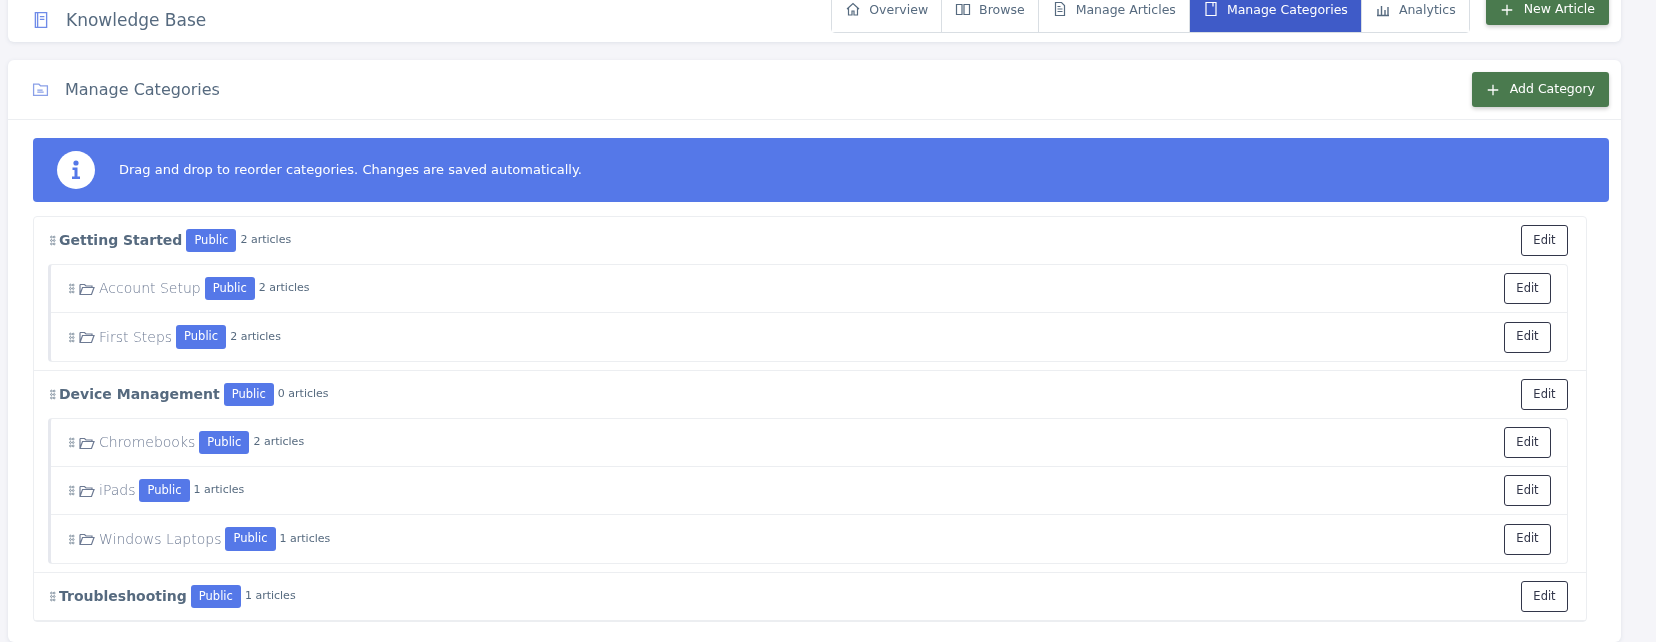  I want to click on page-title: Knowledge Base, so click(136, 20).